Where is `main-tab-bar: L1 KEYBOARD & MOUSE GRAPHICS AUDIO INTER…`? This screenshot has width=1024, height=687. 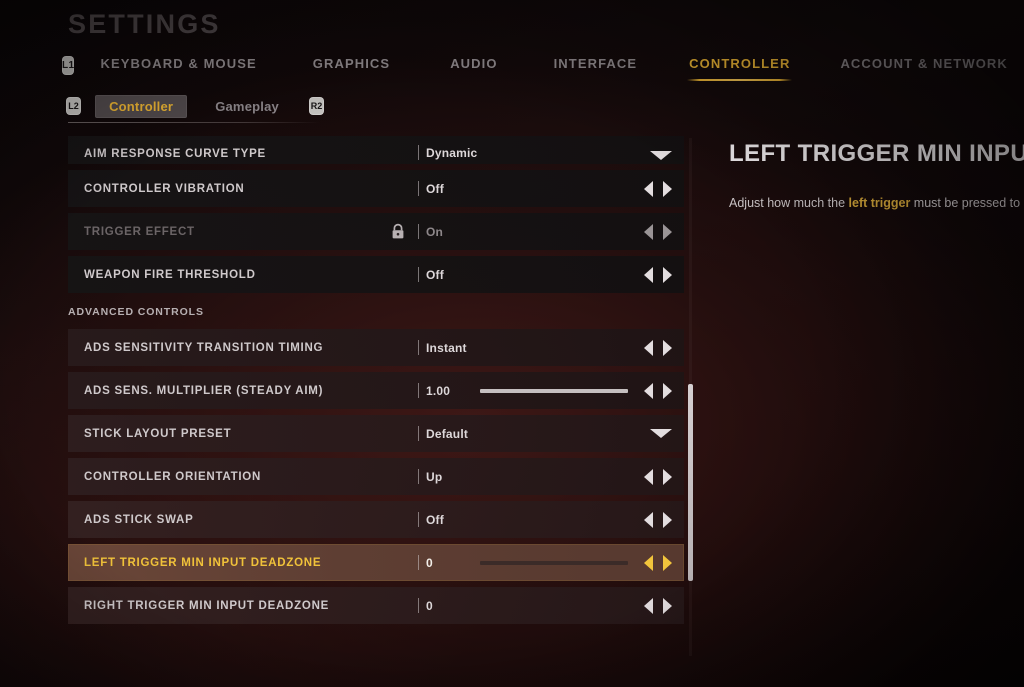 main-tab-bar: L1 KEYBOARD & MOUSE GRAPHICS AUDIO INTER… is located at coordinates (534, 66).